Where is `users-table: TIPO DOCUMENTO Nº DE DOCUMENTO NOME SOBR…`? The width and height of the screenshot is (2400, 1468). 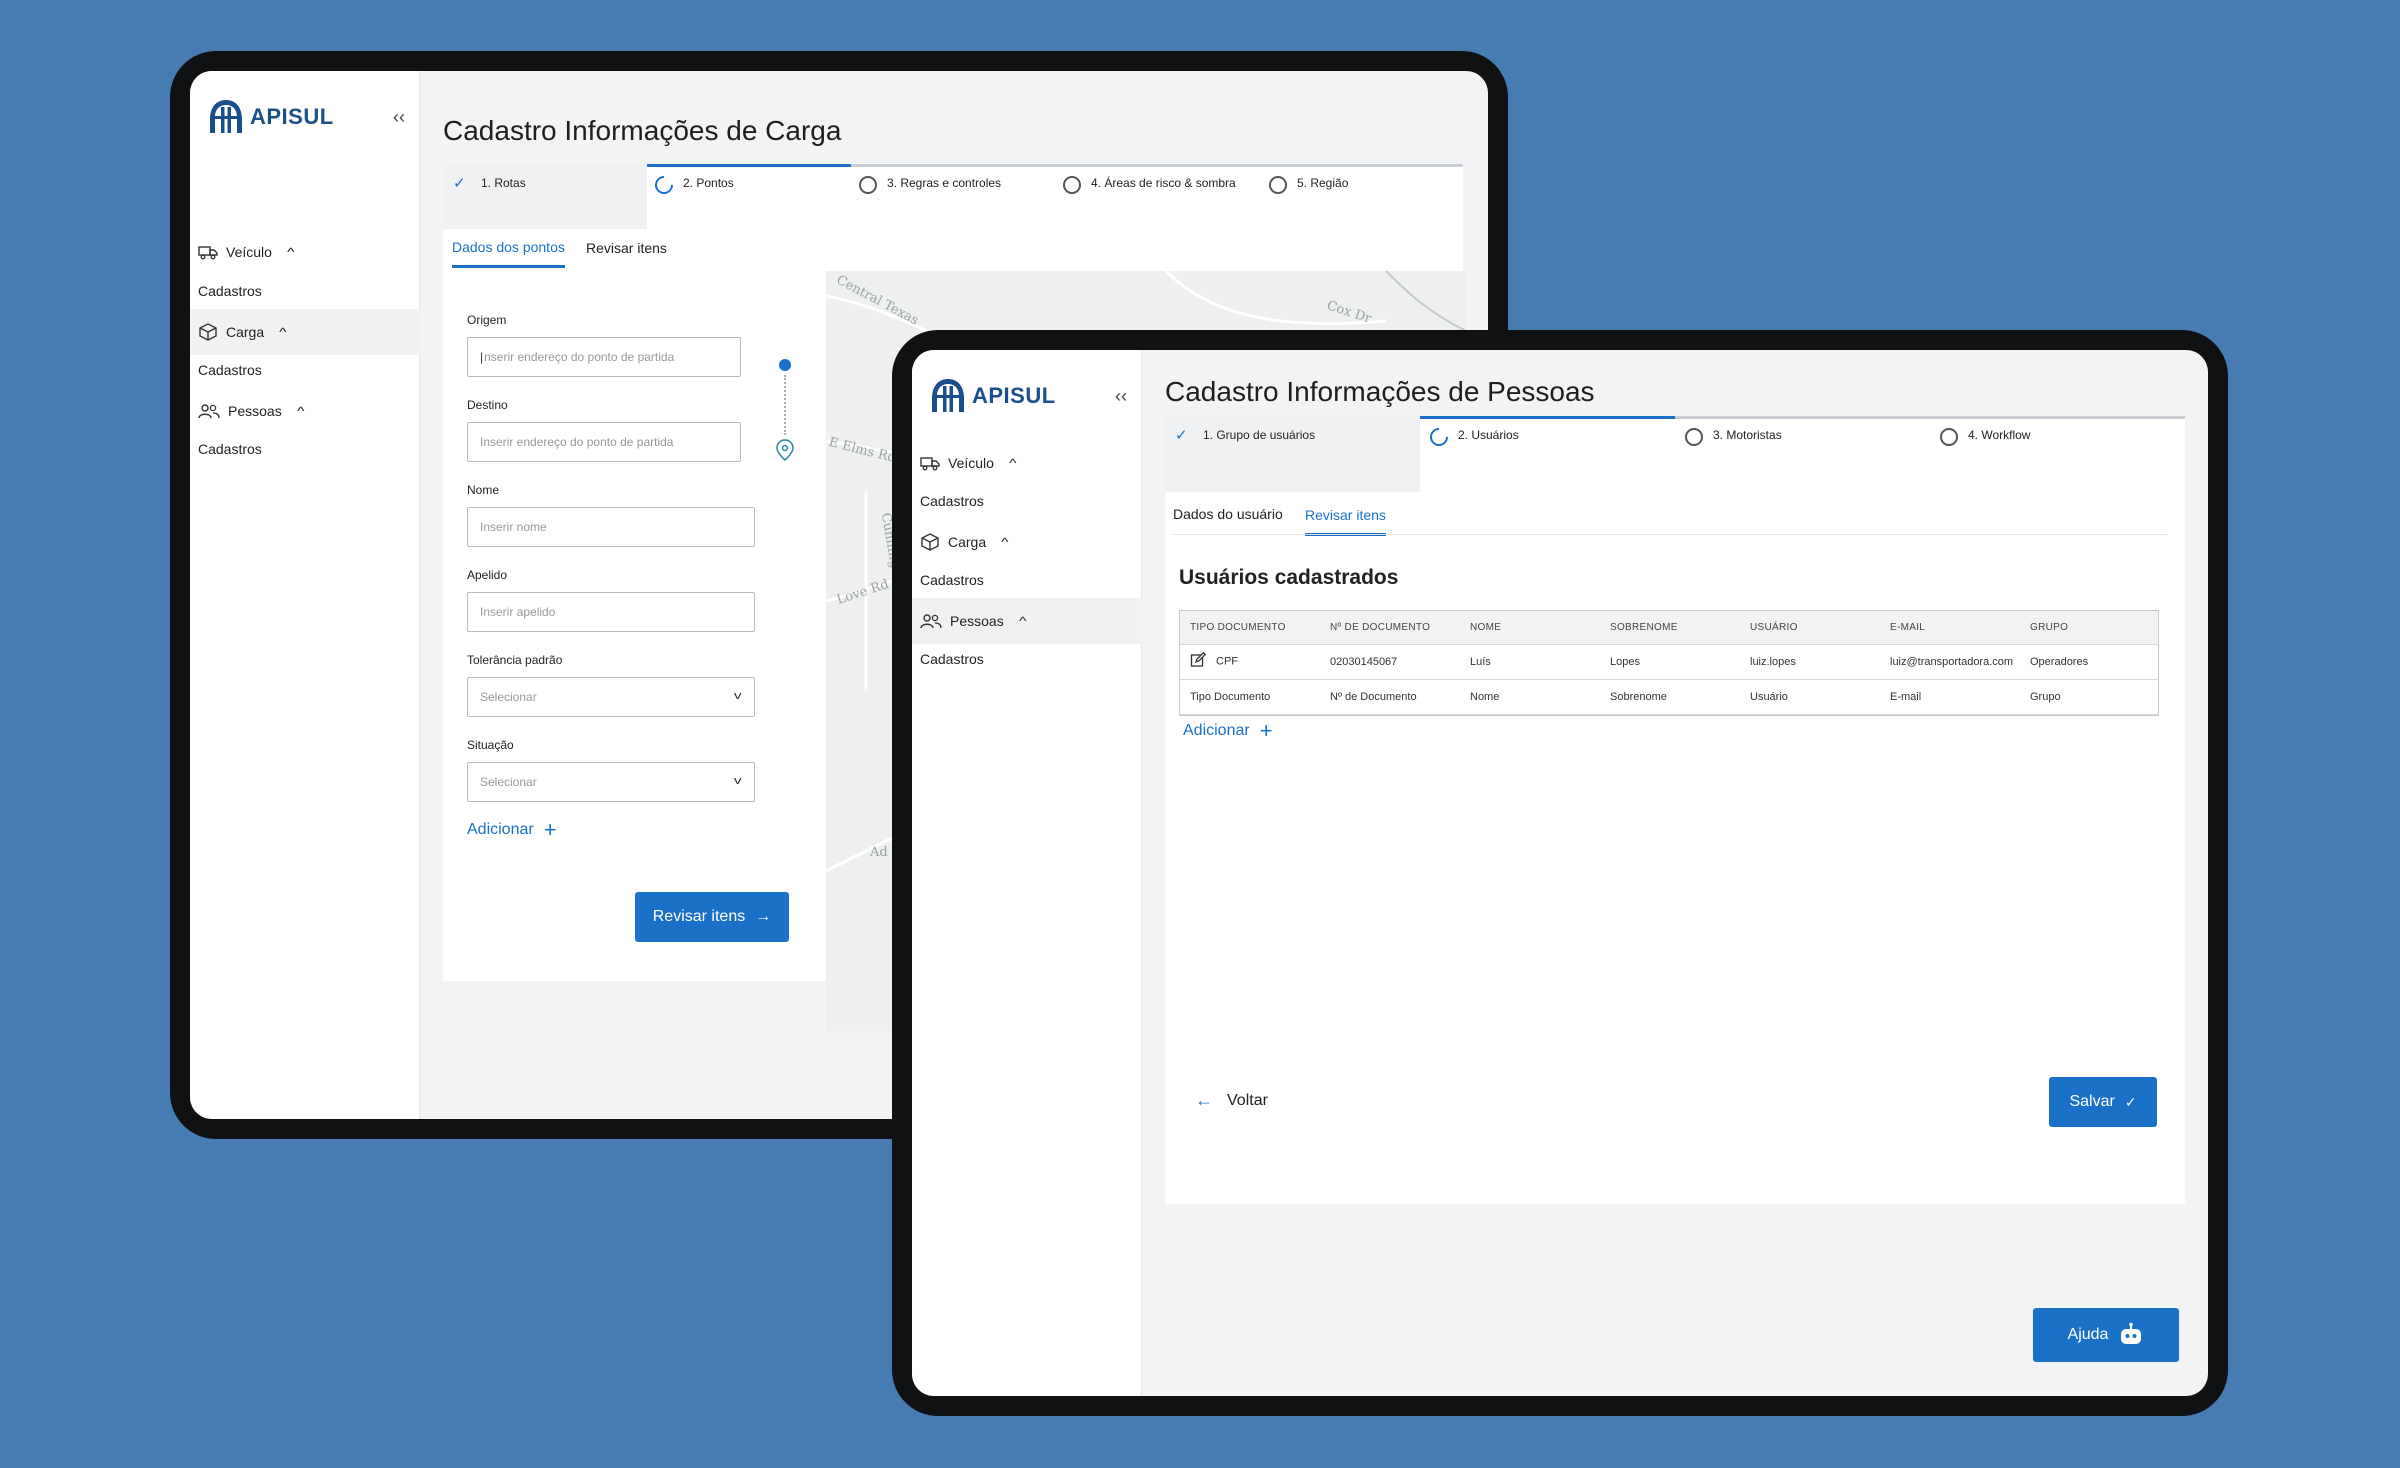
users-table: TIPO DOCUMENTO Nº DE DOCUMENTO NOME SOBR… is located at coordinates (1669, 663).